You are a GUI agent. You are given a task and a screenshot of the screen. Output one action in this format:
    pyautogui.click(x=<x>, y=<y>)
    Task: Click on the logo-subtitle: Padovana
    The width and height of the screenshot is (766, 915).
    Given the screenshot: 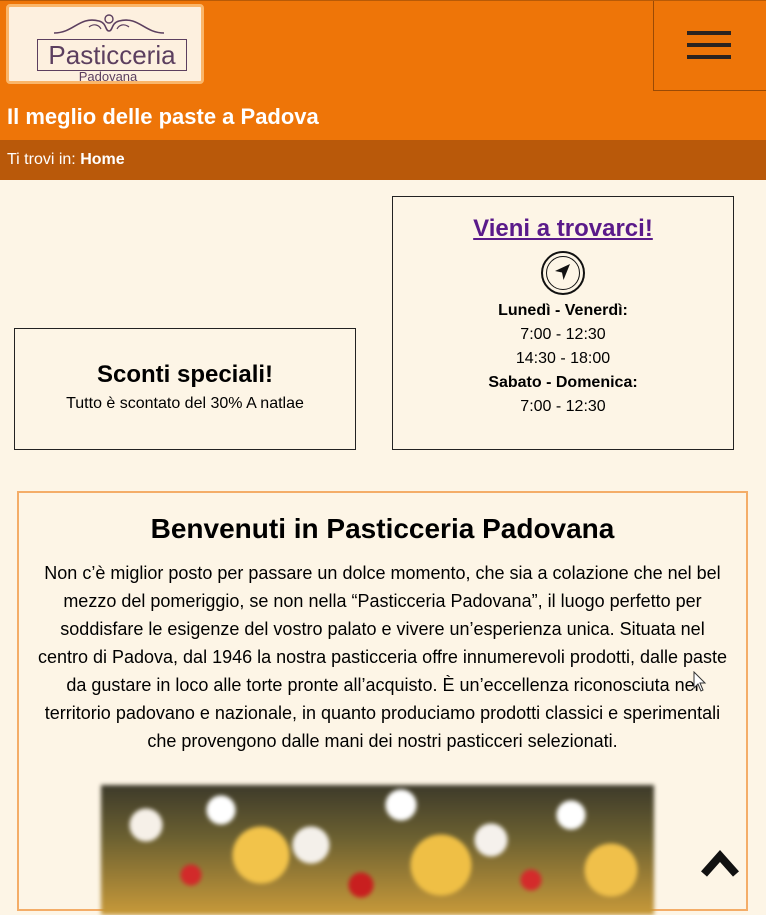 What is the action you would take?
    pyautogui.click(x=108, y=76)
    